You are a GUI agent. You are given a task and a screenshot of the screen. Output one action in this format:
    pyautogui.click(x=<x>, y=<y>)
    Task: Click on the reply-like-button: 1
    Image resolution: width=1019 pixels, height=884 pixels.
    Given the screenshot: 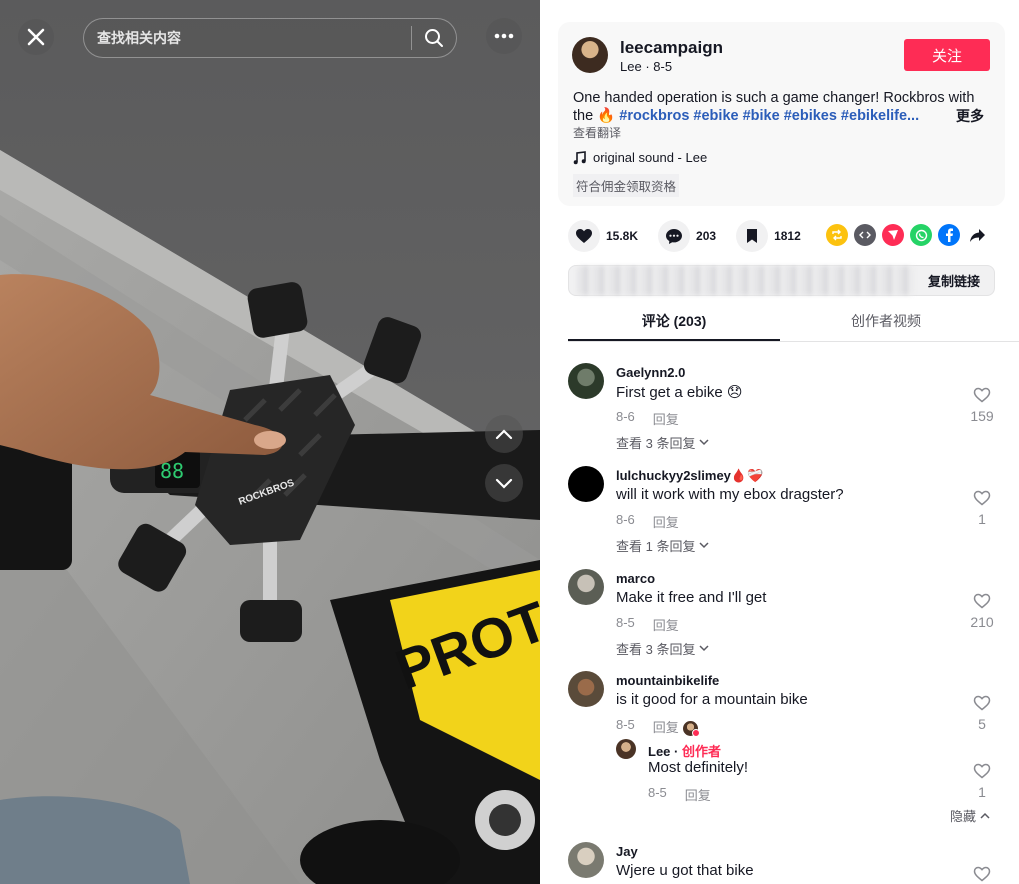 What is the action you would take?
    pyautogui.click(x=982, y=781)
    